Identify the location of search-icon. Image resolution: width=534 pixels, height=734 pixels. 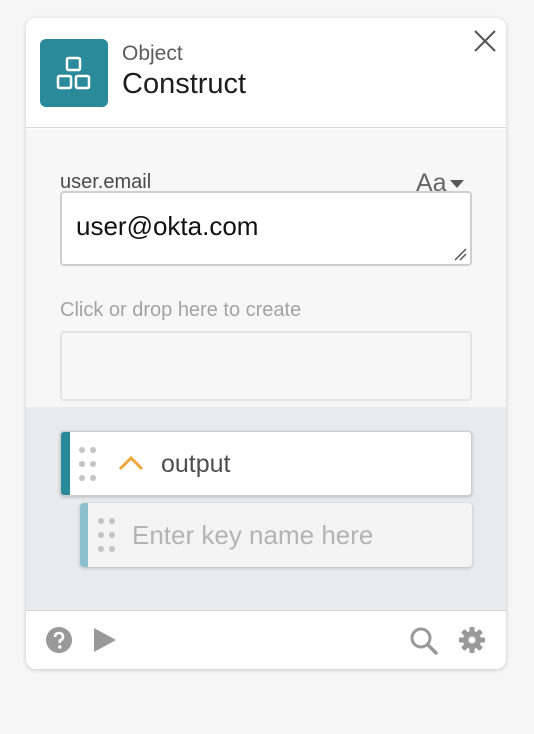
(424, 641).